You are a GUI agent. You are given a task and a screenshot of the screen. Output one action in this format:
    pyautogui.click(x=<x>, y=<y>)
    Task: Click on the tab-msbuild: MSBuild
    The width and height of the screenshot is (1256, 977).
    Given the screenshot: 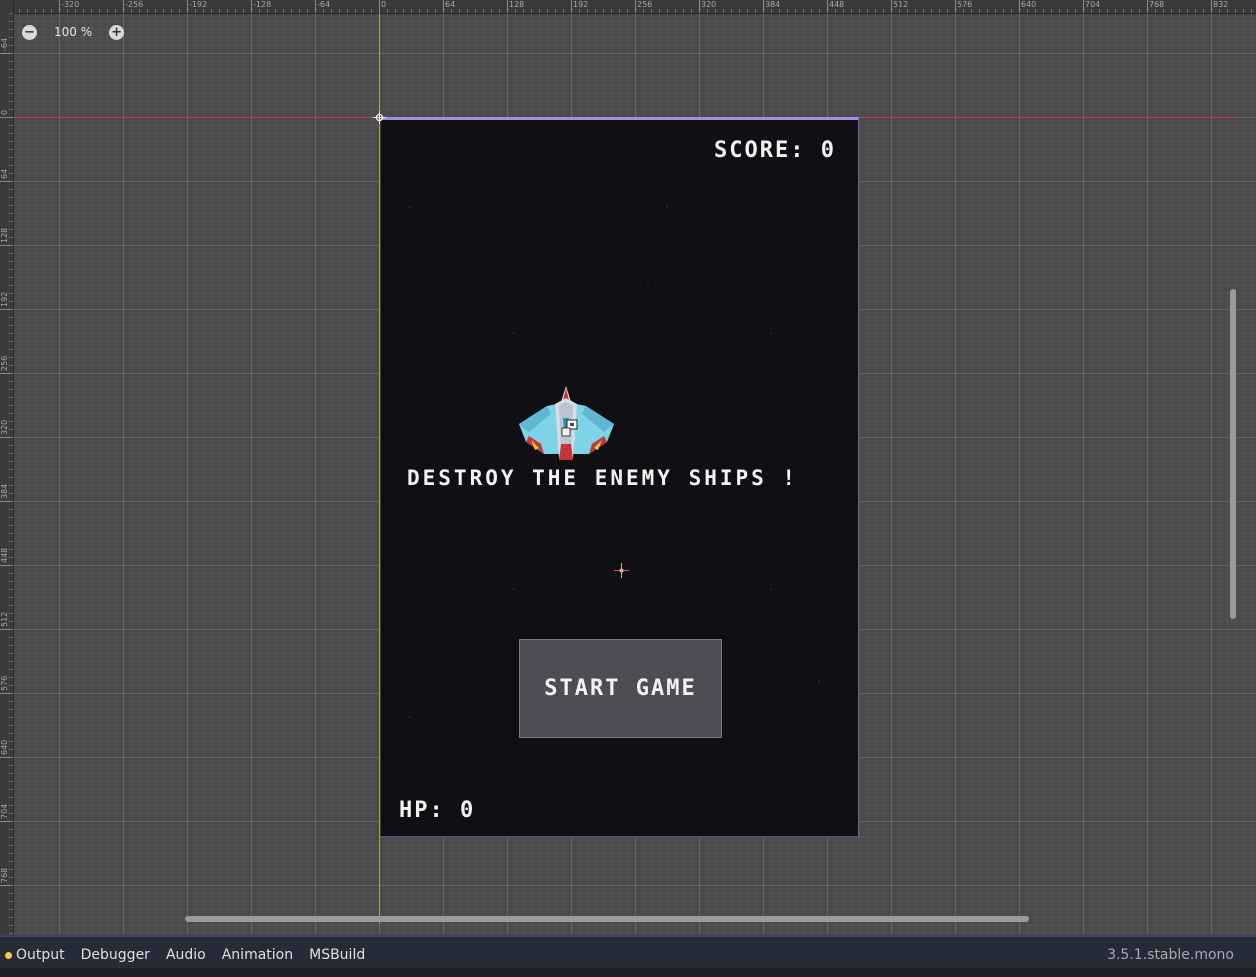 What is the action you would take?
    pyautogui.click(x=337, y=955)
    